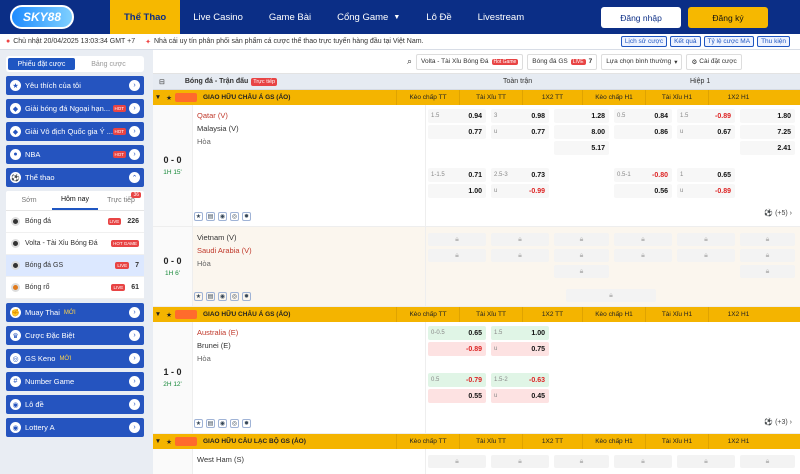 This screenshot has width=800, height=474. What do you see at coordinates (581, 132) in the screenshot?
I see `1x2-away-odds: 8.00` at bounding box center [581, 132].